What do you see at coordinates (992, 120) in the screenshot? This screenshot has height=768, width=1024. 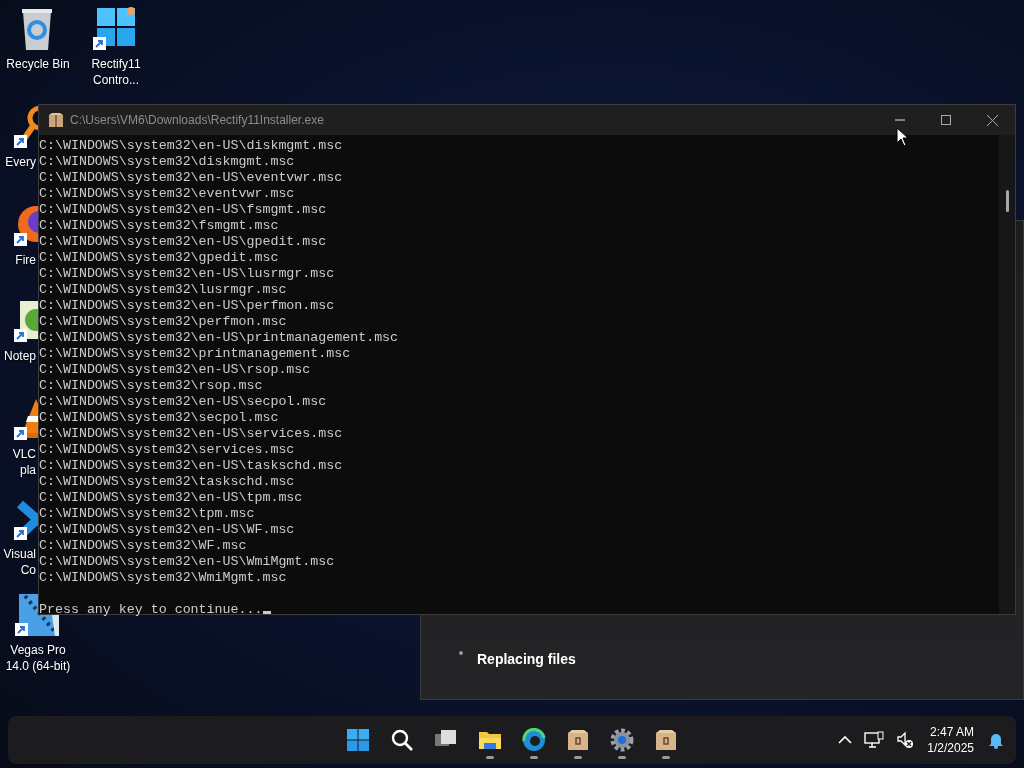 I see `close-icon` at bounding box center [992, 120].